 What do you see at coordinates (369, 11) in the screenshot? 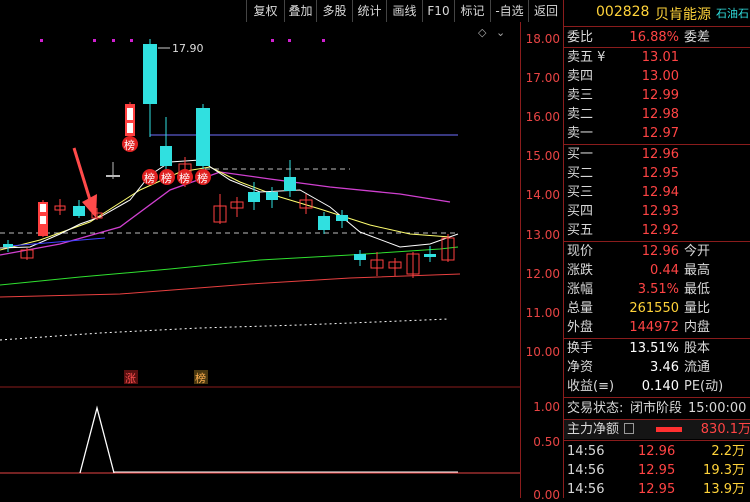
I see `statistics-button: 统计` at bounding box center [369, 11].